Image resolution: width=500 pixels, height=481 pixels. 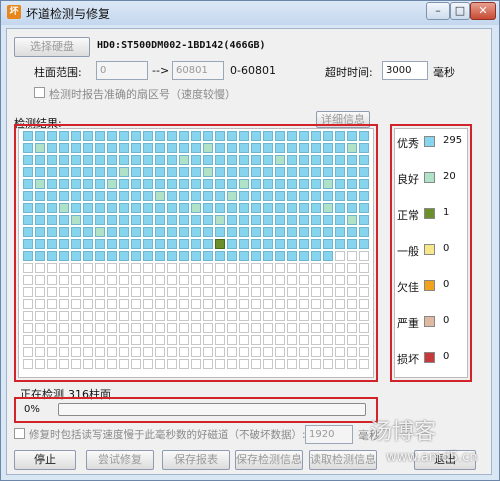 What do you see at coordinates (432, 457) in the screenshot?
I see `watermark-url: www.amd5.cn` at bounding box center [432, 457].